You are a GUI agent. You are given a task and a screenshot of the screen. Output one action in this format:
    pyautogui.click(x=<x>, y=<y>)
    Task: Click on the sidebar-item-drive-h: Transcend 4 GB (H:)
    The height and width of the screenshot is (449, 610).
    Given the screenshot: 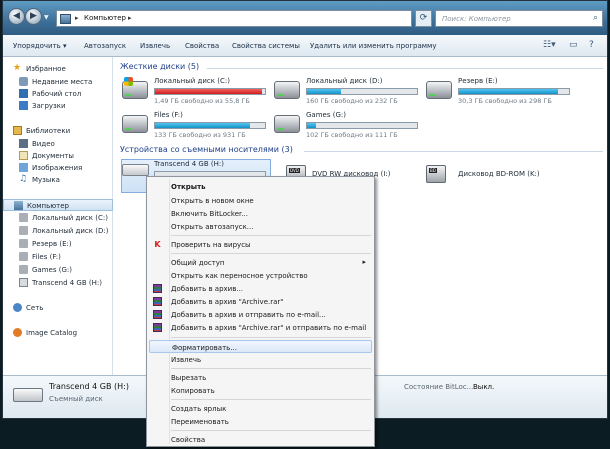 What is the action you would take?
    pyautogui.click(x=58, y=283)
    